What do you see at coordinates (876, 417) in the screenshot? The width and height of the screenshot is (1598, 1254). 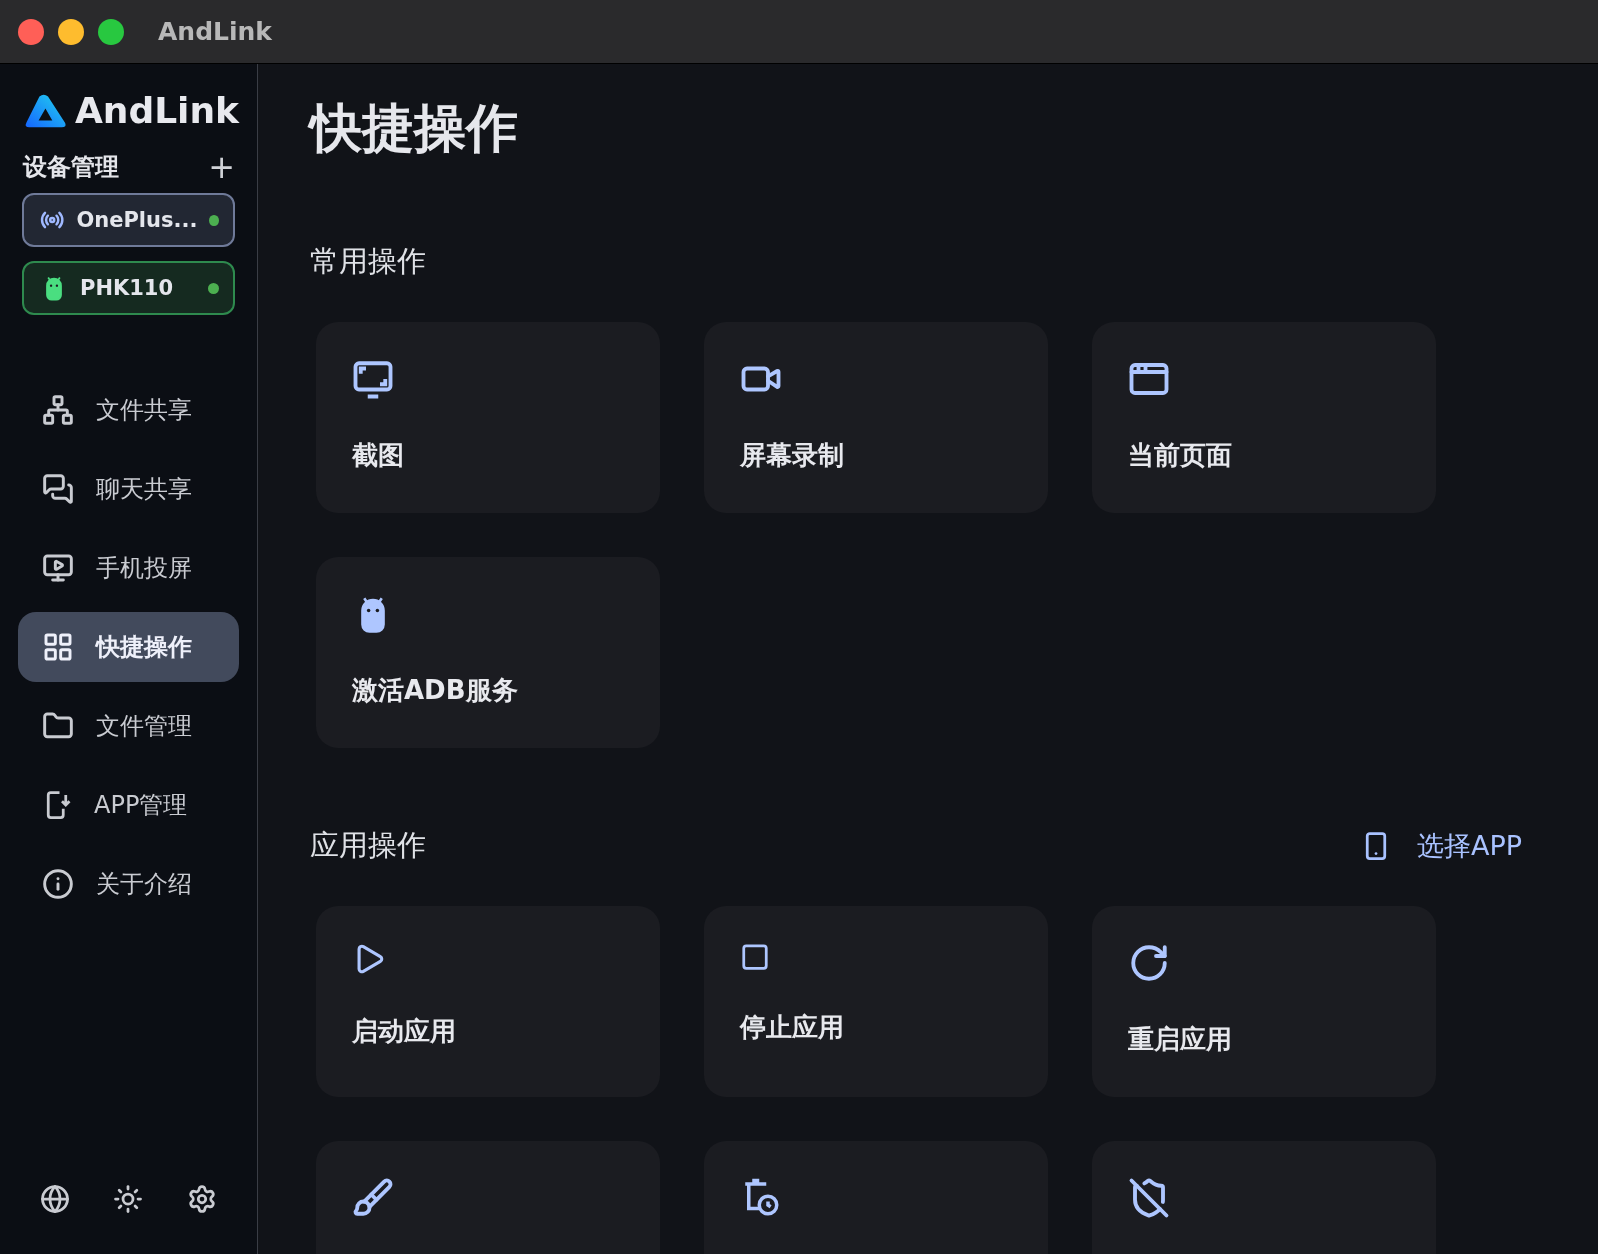 I see `action-card: 屏幕录制` at bounding box center [876, 417].